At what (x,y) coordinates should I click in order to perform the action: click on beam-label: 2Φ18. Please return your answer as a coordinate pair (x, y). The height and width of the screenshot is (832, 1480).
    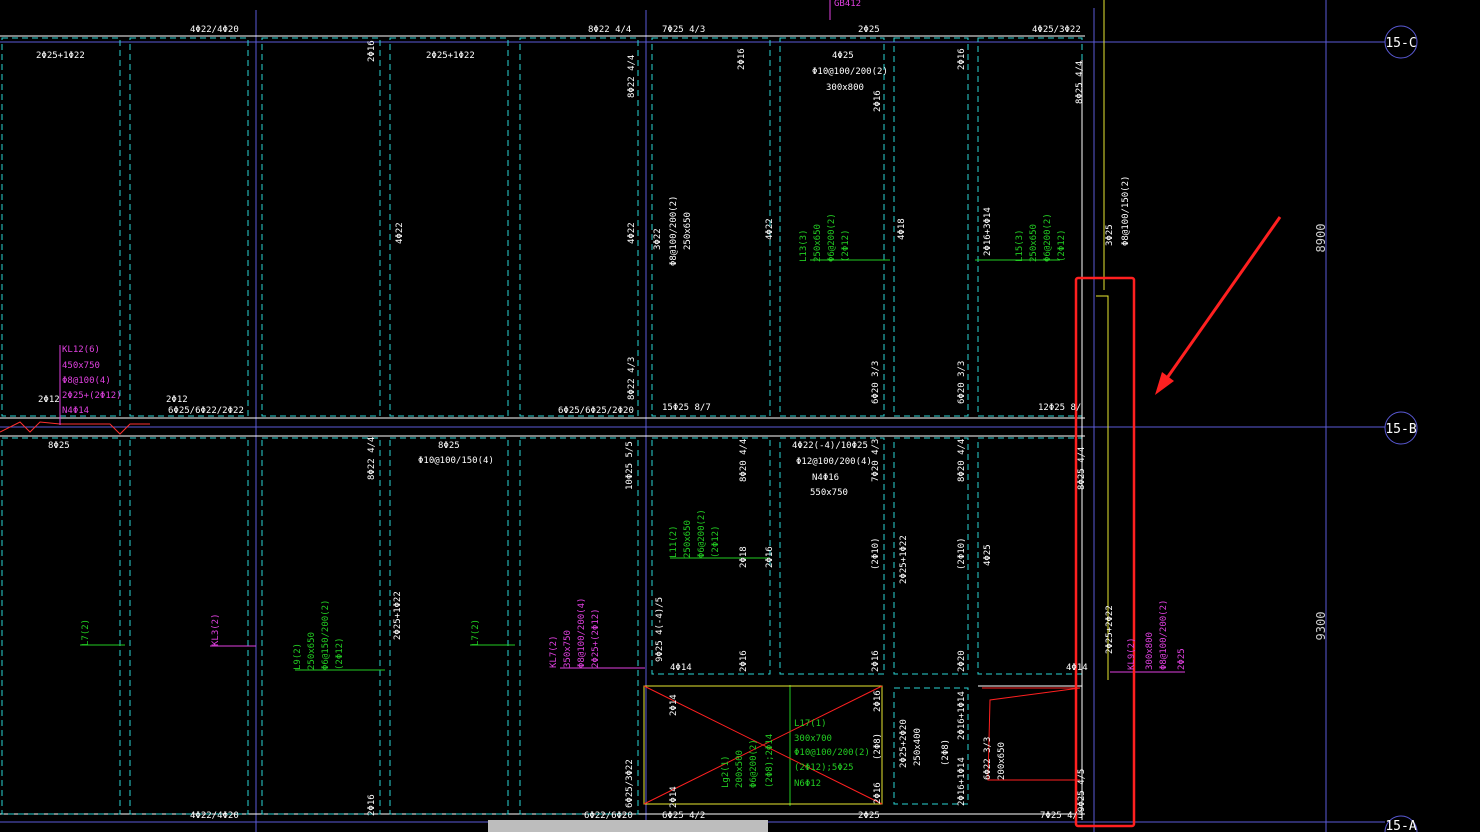
    Looking at the image, I should click on (744, 557).